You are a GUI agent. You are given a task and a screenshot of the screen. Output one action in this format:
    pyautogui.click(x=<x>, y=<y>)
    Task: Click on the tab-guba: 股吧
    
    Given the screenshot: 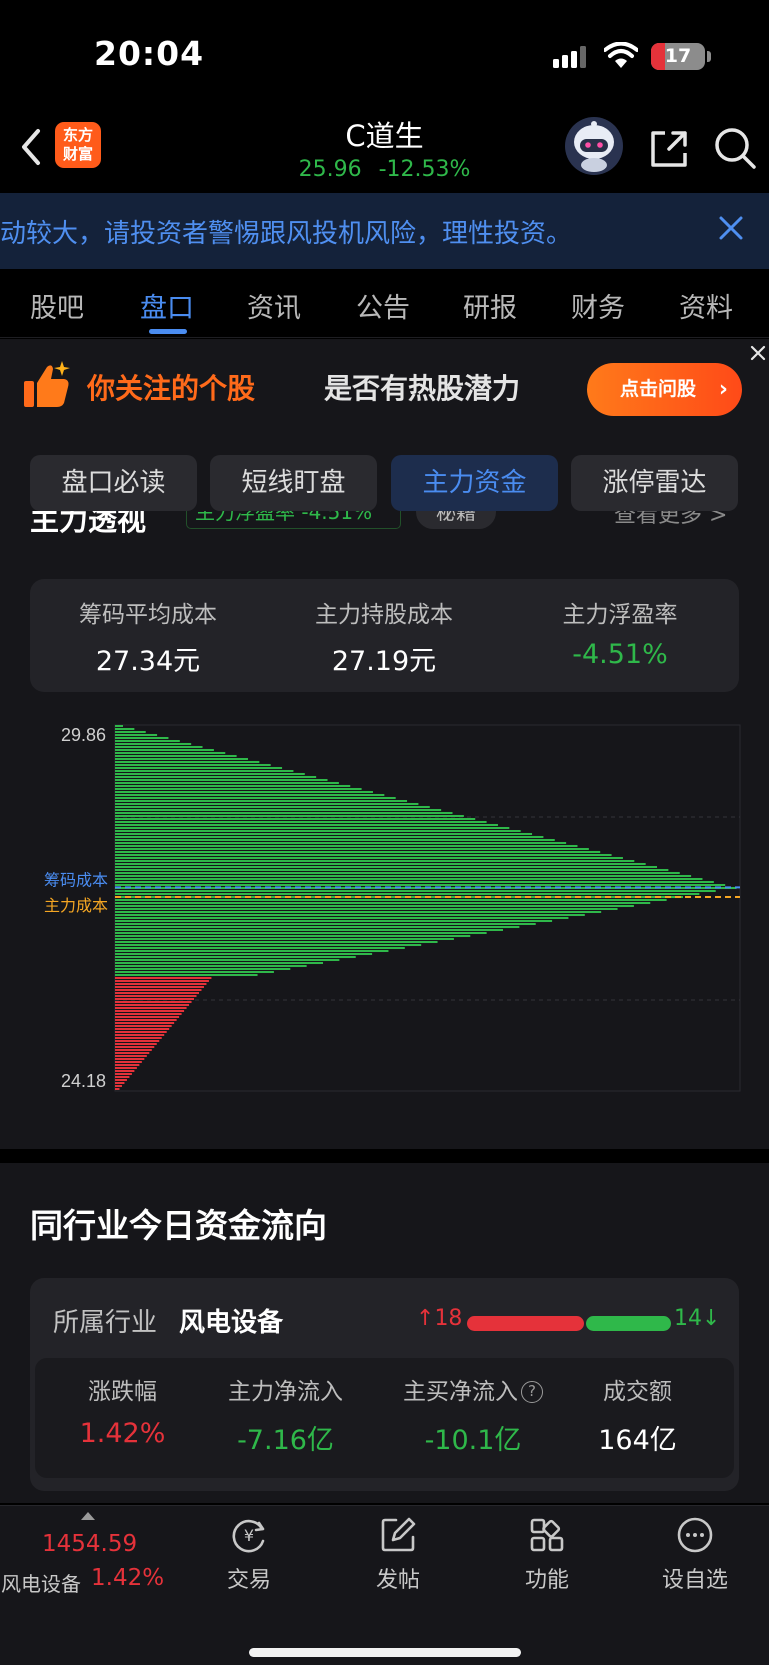 What is the action you would take?
    pyautogui.click(x=57, y=305)
    